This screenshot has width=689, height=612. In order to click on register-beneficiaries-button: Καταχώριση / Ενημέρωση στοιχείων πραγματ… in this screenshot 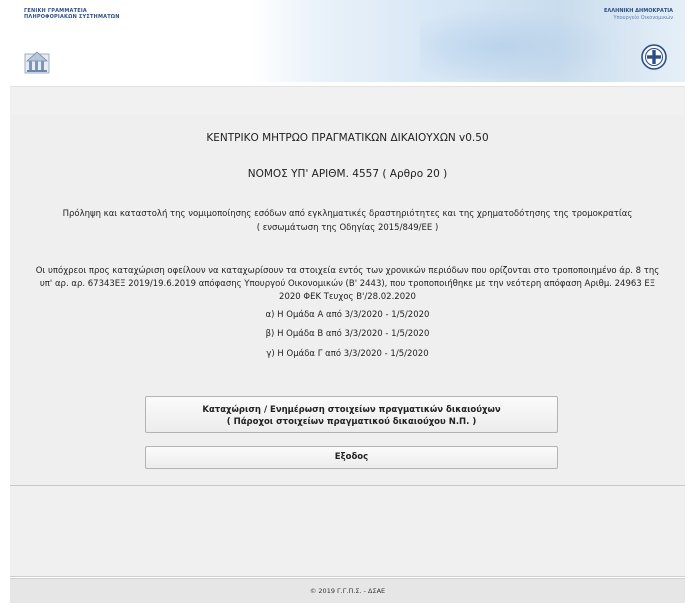, I will do `click(351, 414)`.